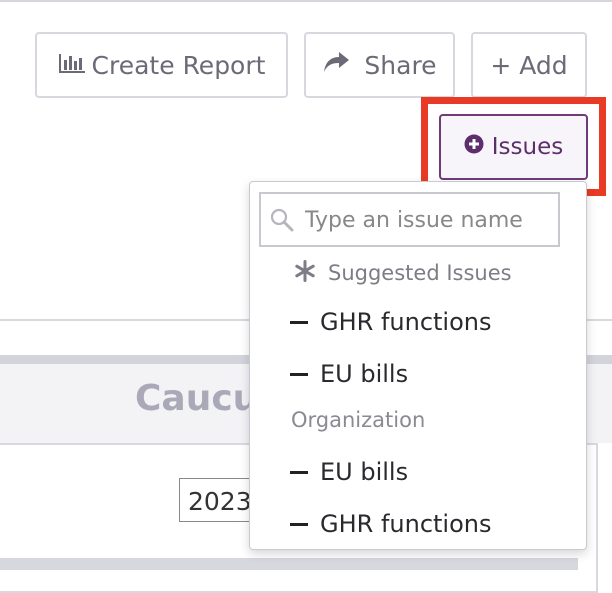 The image size is (612, 593). I want to click on bar-chart-icon, so click(72, 65).